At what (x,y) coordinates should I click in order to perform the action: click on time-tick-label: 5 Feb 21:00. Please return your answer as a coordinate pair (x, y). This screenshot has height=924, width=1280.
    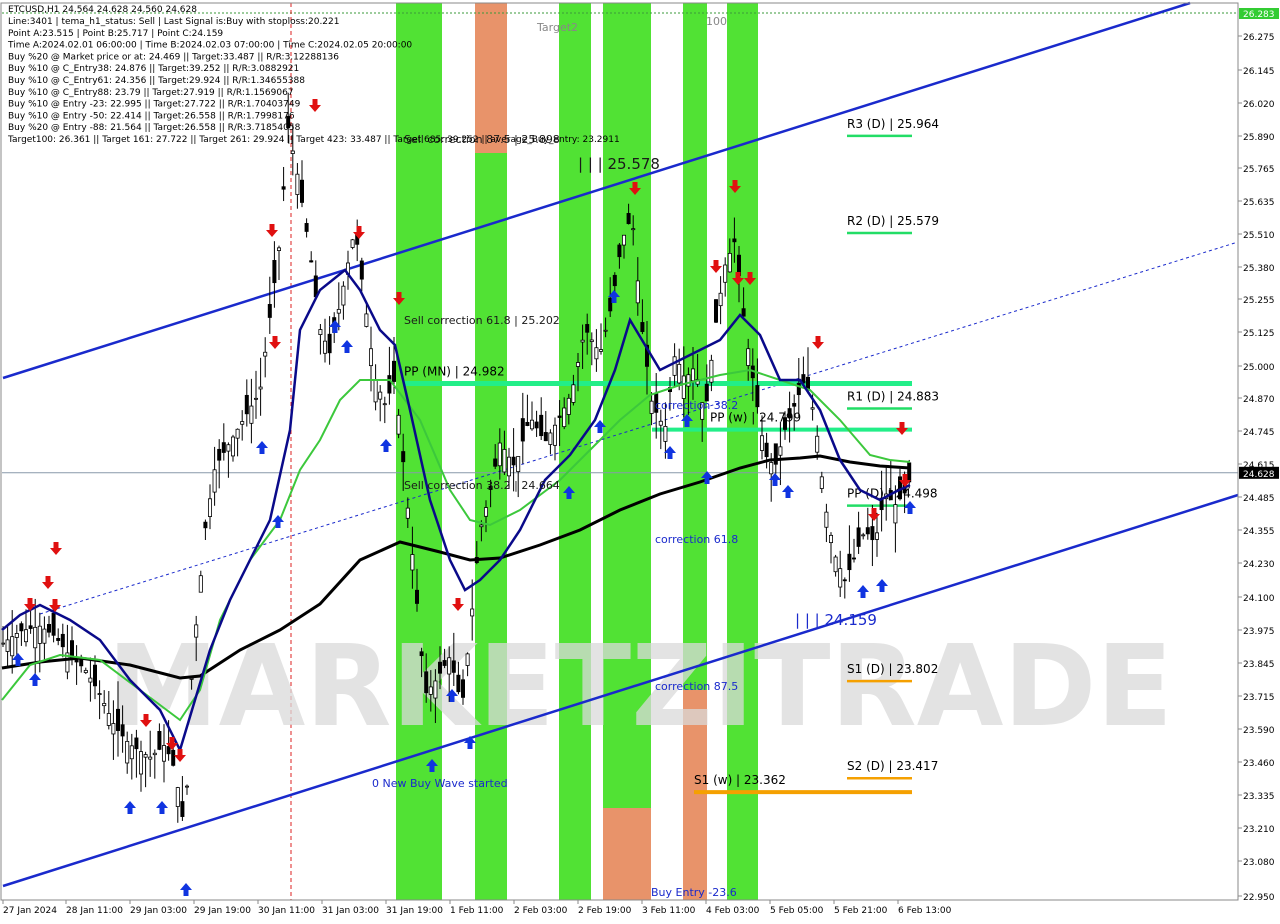
    Looking at the image, I should click on (861, 911).